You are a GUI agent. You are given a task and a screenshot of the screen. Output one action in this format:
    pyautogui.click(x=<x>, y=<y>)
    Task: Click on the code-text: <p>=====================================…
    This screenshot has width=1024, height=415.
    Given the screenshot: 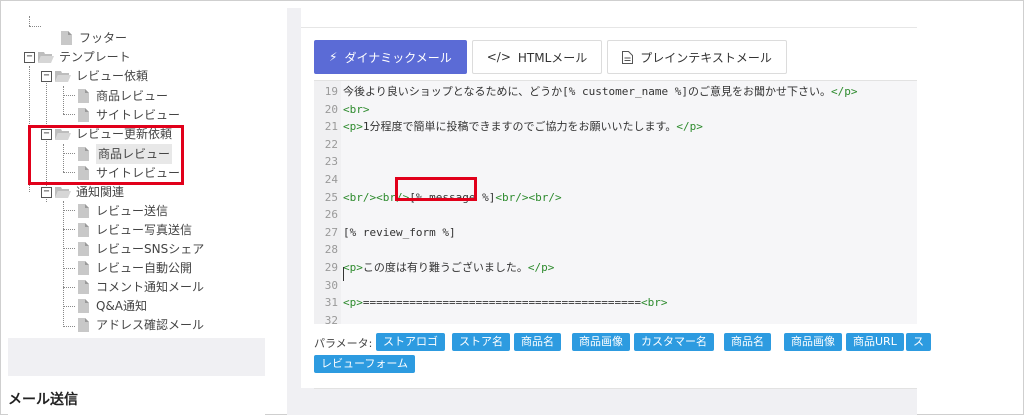 What is the action you would take?
    pyautogui.click(x=505, y=303)
    